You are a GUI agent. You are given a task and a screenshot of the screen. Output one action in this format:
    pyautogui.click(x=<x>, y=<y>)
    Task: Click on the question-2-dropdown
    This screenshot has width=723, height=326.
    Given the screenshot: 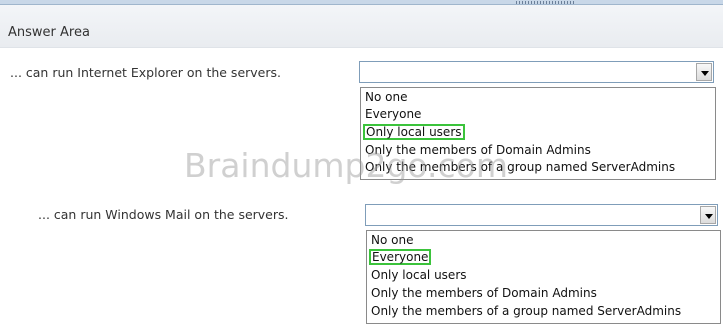 What is the action you would take?
    pyautogui.click(x=541, y=215)
    